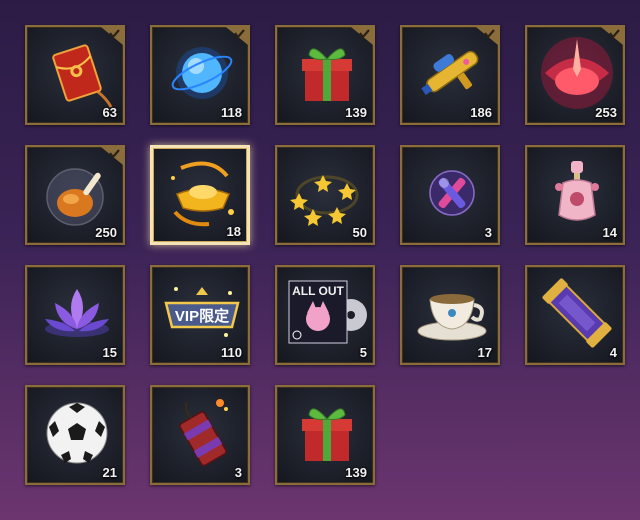 The height and width of the screenshot is (520, 640). What do you see at coordinates (109, 352) in the screenshot?
I see `item-count: 15` at bounding box center [109, 352].